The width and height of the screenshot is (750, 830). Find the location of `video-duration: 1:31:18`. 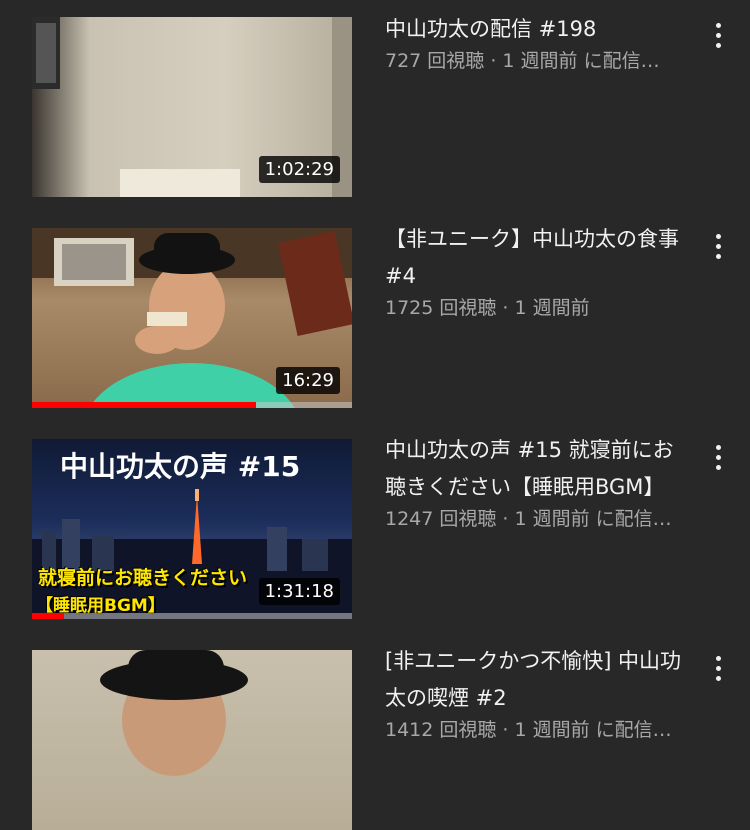

video-duration: 1:31:18 is located at coordinates (299, 591).